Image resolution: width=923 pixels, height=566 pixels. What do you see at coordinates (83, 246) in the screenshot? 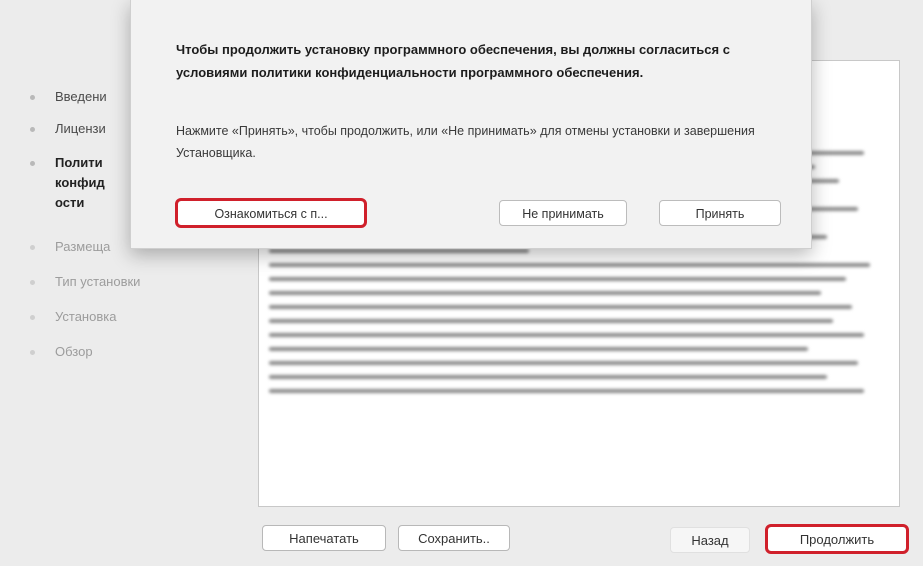
I see `step-label: Размеща` at bounding box center [83, 246].